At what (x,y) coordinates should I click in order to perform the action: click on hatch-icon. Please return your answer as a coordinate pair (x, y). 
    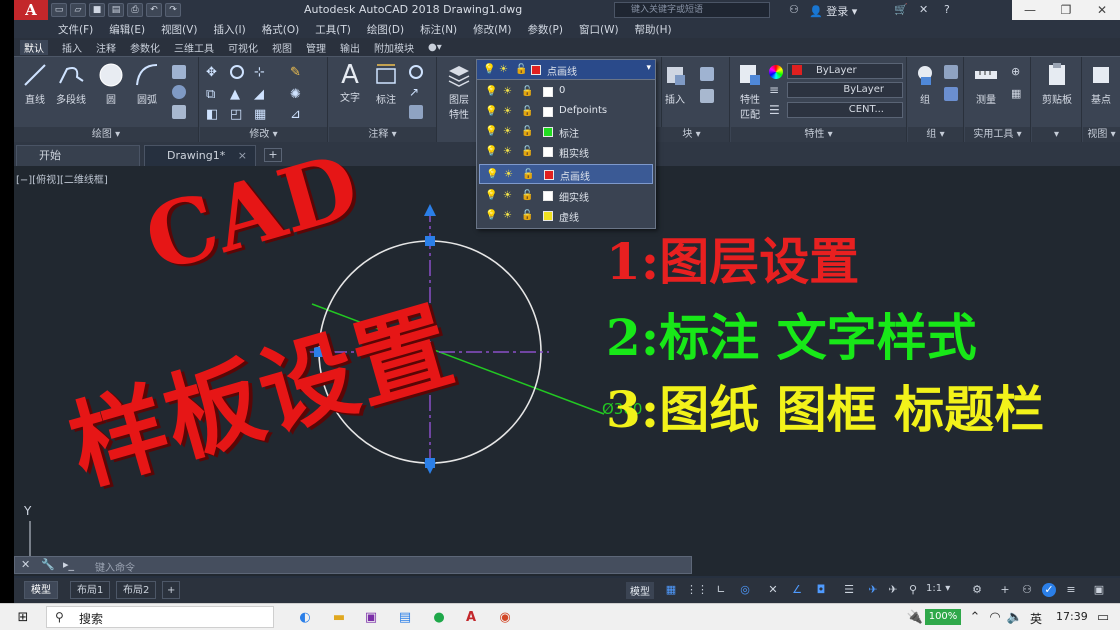
    Looking at the image, I should click on (179, 92).